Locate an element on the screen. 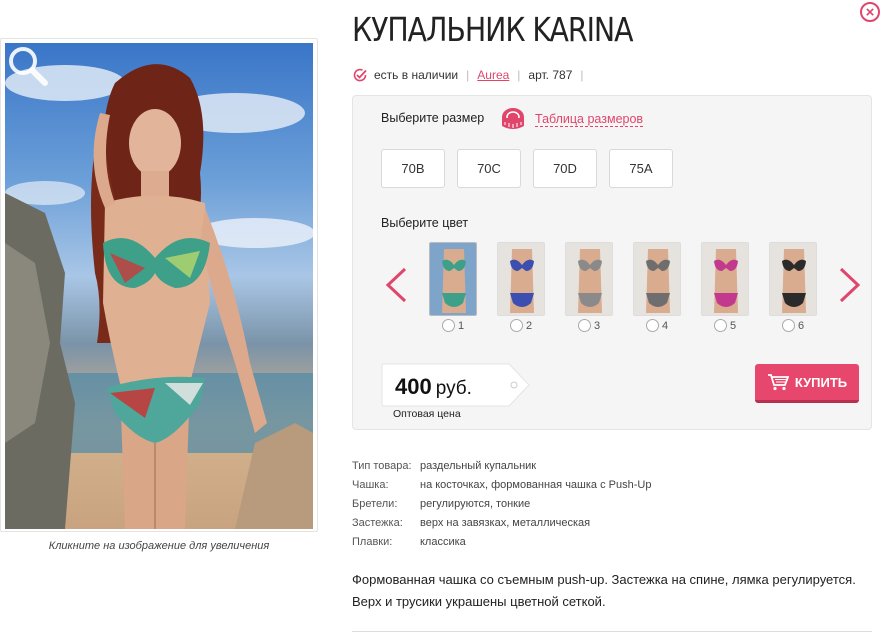 The image size is (882, 640). spec-key: Застежка: is located at coordinates (377, 522).